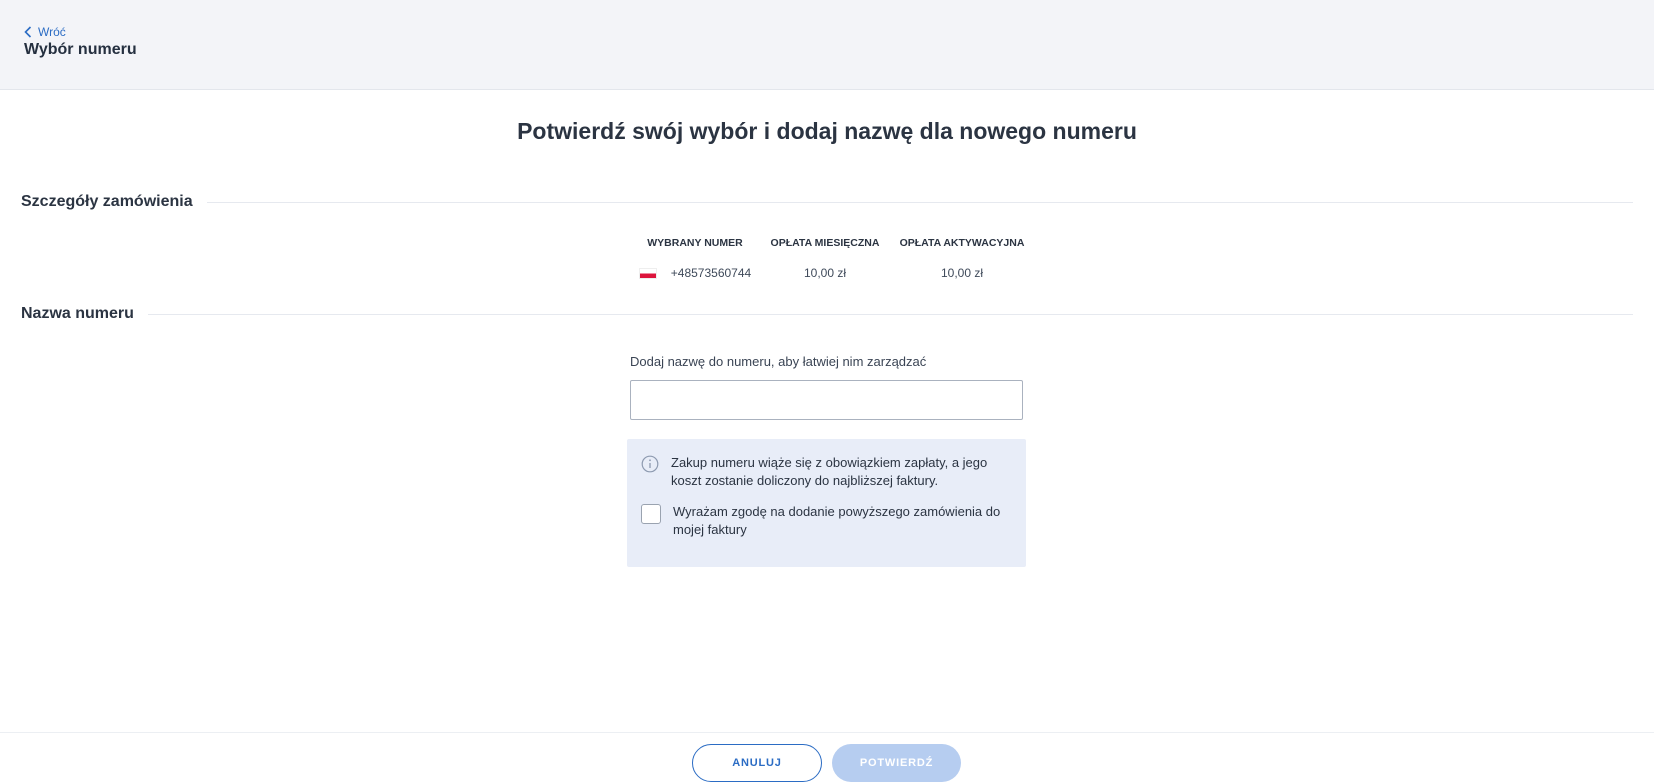  I want to click on confirm-button: POTWIERDŹ, so click(896, 763).